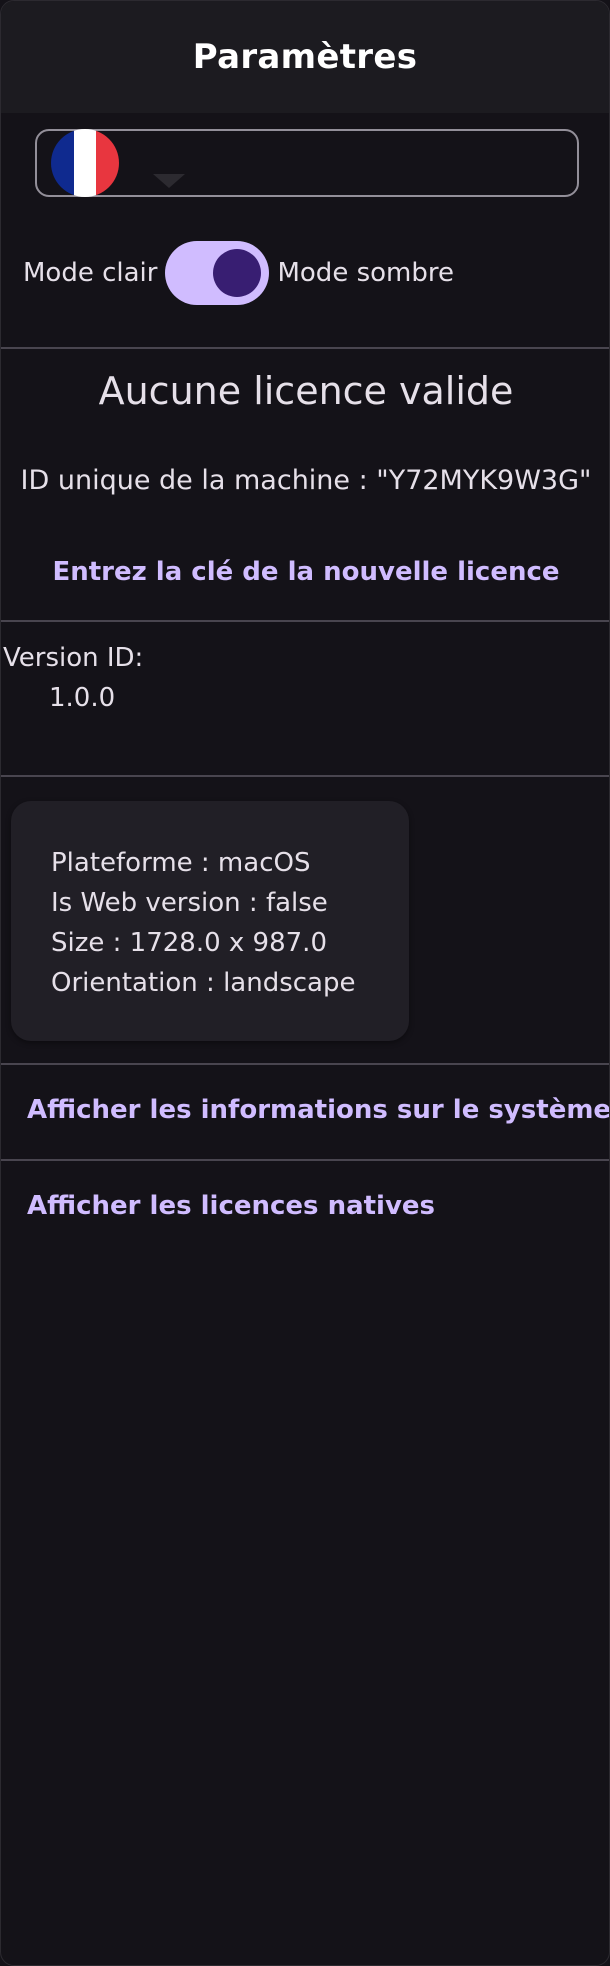 This screenshot has width=610, height=1966. What do you see at coordinates (306, 480) in the screenshot?
I see `machine-id-text: ID unique de la machine : "Y72MYK9W3G"` at bounding box center [306, 480].